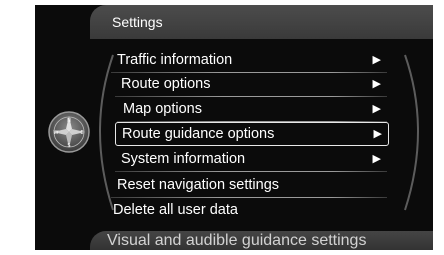 This screenshot has width=444, height=255. What do you see at coordinates (198, 185) in the screenshot?
I see `menu-item-label: Reset navigation settings` at bounding box center [198, 185].